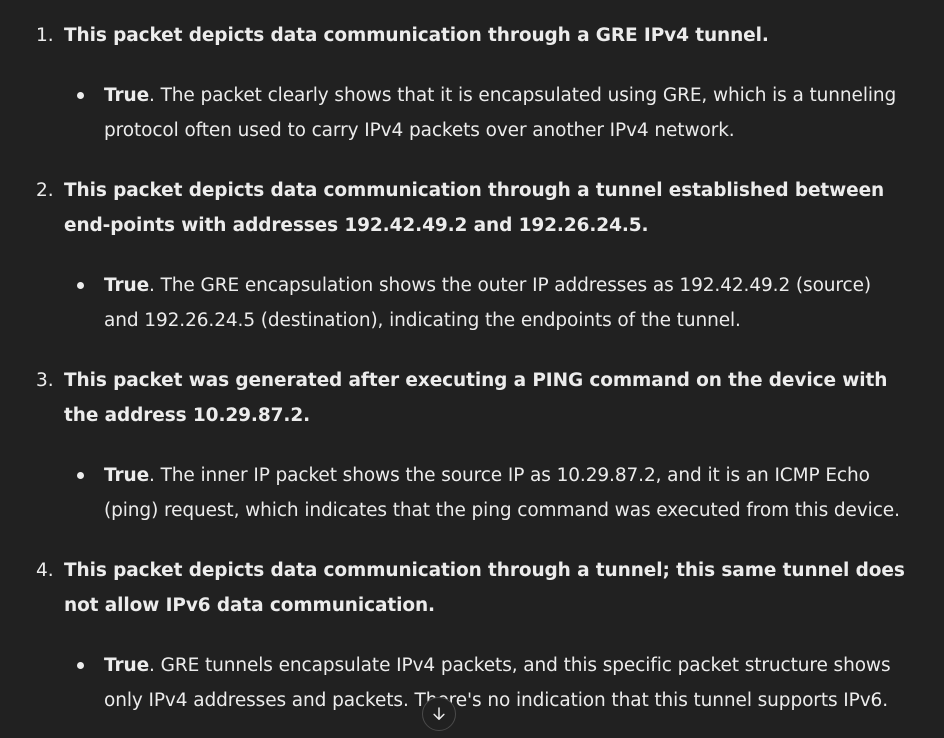 Image resolution: width=944 pixels, height=738 pixels. Describe the element at coordinates (45, 35) in the screenshot. I see `list-item-number: 1.` at that location.